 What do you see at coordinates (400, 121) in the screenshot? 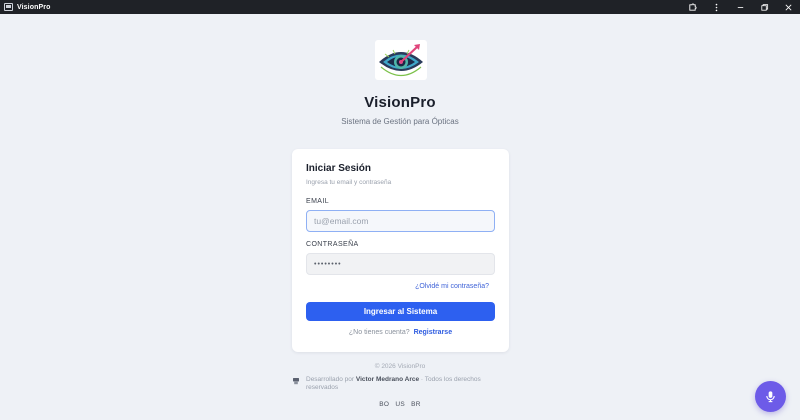
I see `brand-subtitle: Sistema de Gestión para Ópticas` at bounding box center [400, 121].